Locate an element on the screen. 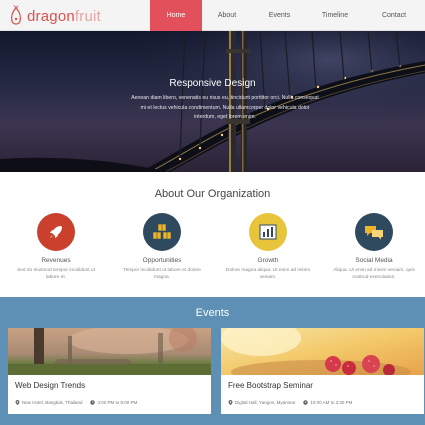 The image size is (425, 425). logo-text-part1: dragon is located at coordinates (51, 16).